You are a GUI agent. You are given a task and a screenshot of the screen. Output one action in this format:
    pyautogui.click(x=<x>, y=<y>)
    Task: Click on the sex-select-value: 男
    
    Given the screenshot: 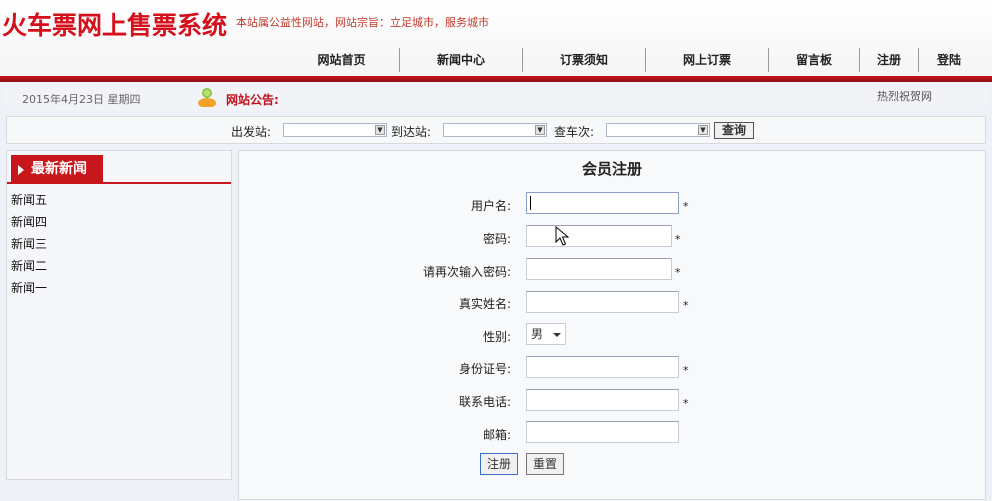 What is the action you would take?
    pyautogui.click(x=537, y=334)
    